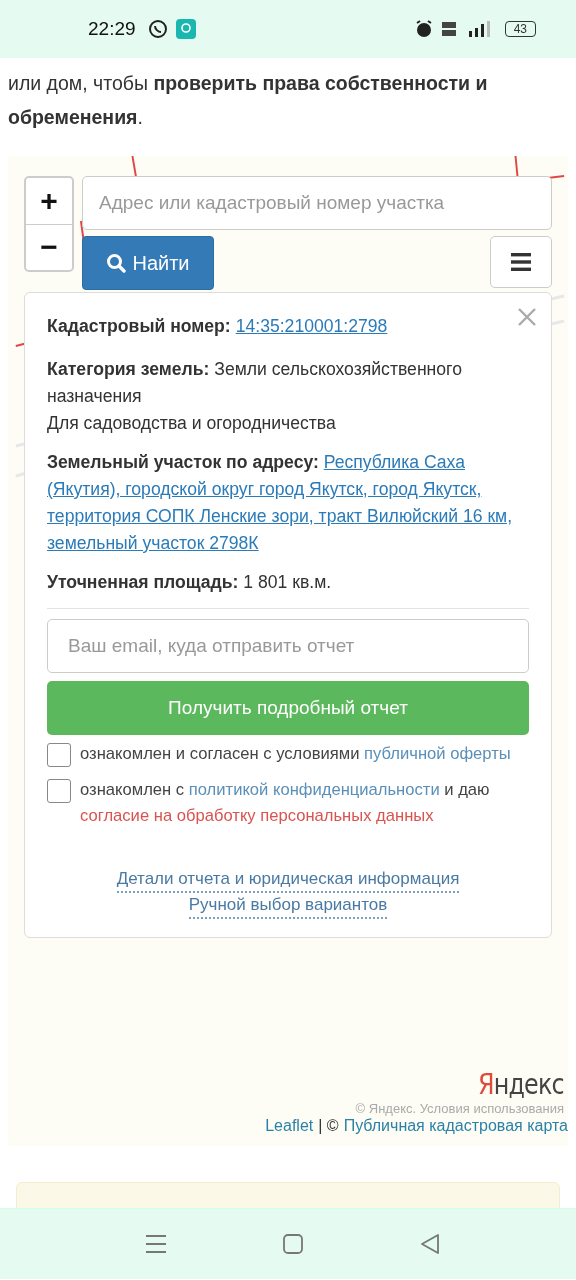 The width and height of the screenshot is (576, 1280). What do you see at coordinates (248, 100) in the screenshot?
I see `intro-text: или дом, чтобы проверить права собственности и обременения.` at bounding box center [248, 100].